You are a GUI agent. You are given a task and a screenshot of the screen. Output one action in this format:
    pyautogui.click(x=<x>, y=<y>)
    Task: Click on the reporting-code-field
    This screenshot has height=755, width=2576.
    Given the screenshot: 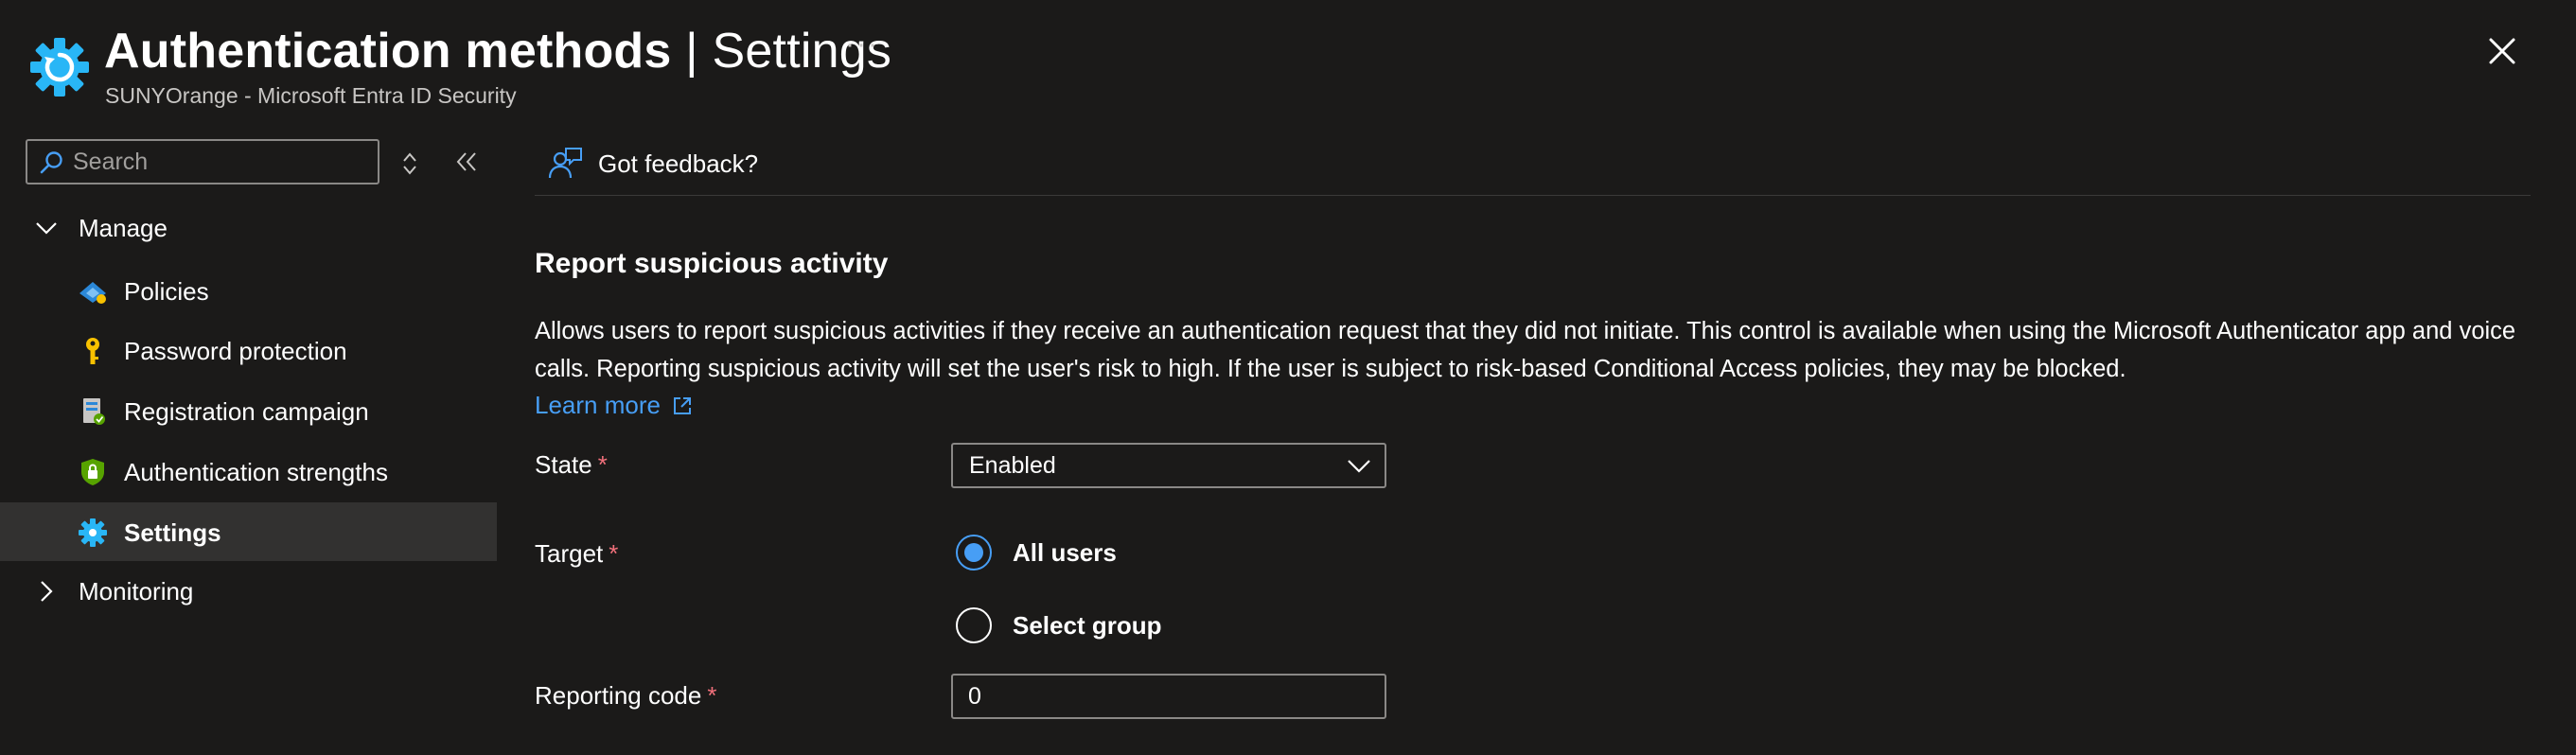 What is the action you would take?
    pyautogui.click(x=1168, y=696)
    